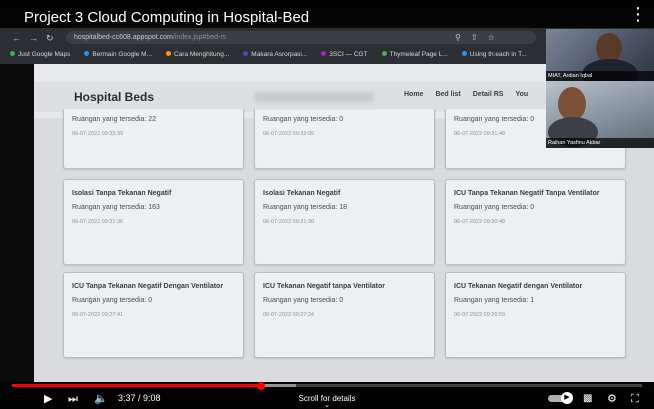 The image size is (654, 409). Describe the element at coordinates (638, 14) in the screenshot. I see `more-options-icon: ⋮` at that location.